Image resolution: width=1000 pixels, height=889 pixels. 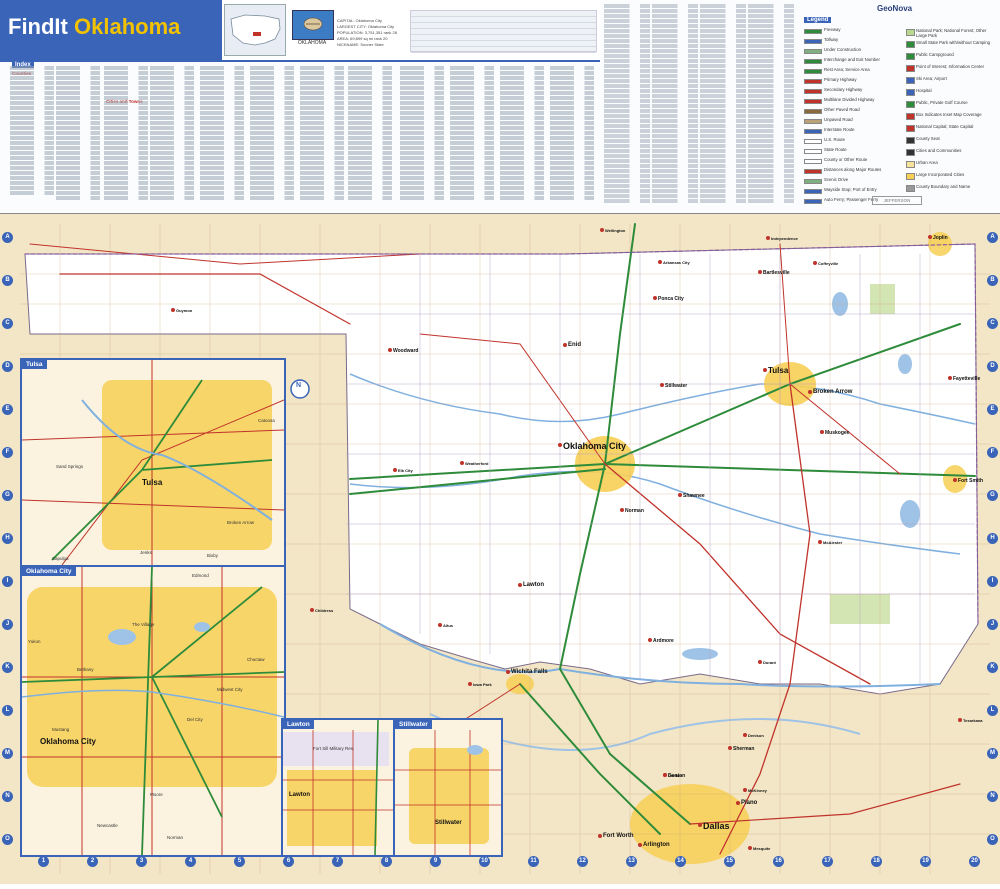 What do you see at coordinates (472, 136) in the screenshot?
I see `index-column` at bounding box center [472, 136].